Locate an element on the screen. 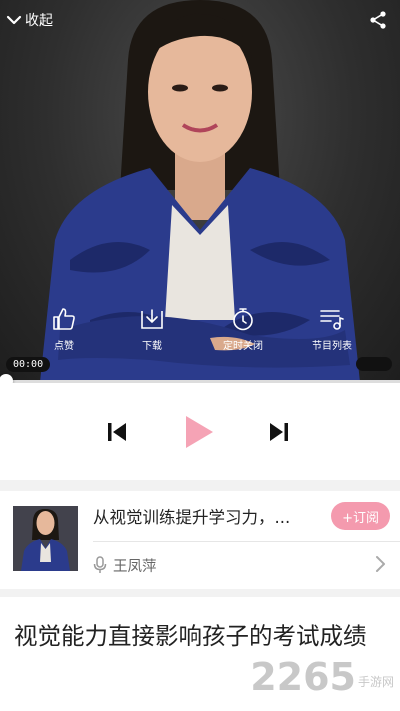 Image resolution: width=400 pixels, height=711 pixels. collapse-button: 收起 is located at coordinates (29, 20).